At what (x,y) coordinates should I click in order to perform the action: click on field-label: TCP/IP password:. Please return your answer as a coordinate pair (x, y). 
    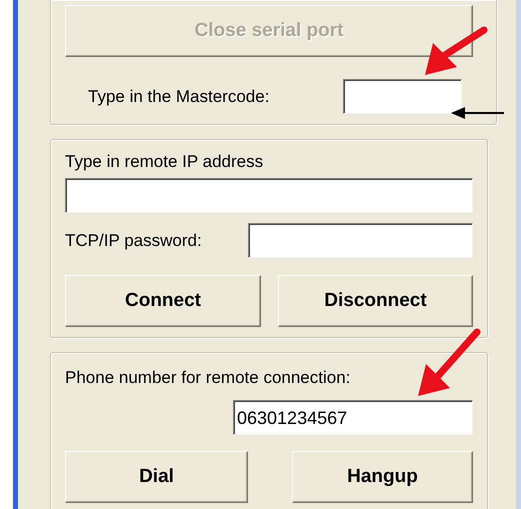
    Looking at the image, I should click on (134, 240).